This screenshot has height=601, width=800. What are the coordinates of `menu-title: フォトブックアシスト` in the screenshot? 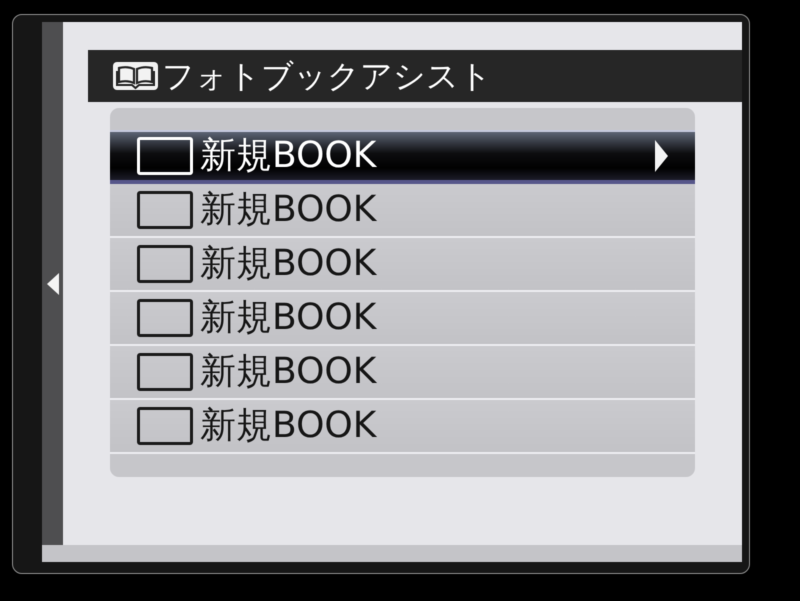 It's located at (327, 76).